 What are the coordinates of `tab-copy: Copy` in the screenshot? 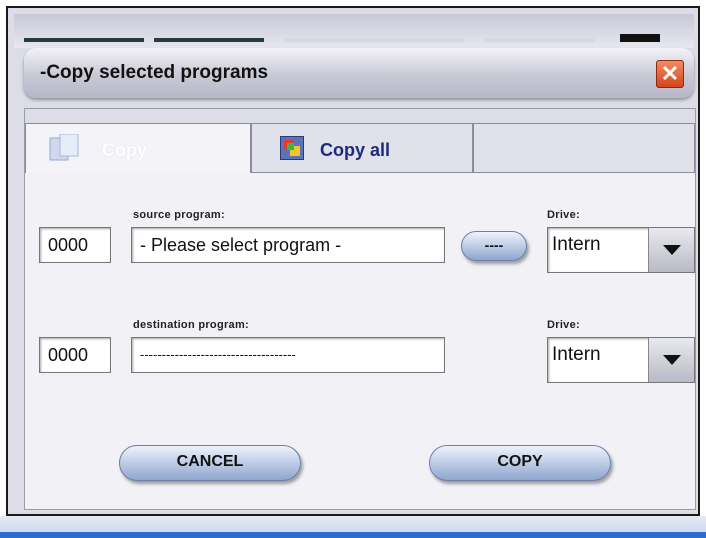 It's located at (138, 148).